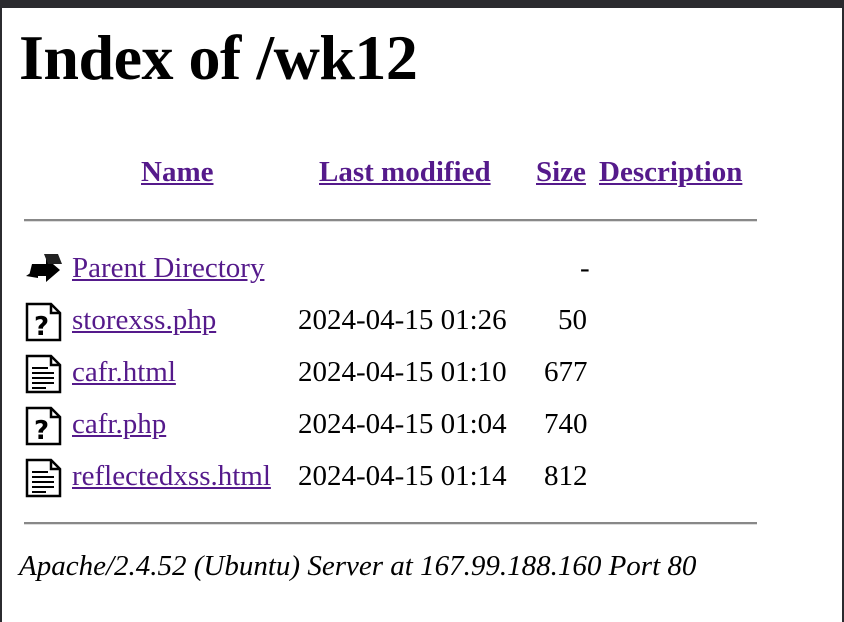 The height and width of the screenshot is (622, 844). Describe the element at coordinates (402, 372) in the screenshot. I see `file-modified: 2024-04-15 01:10` at that location.